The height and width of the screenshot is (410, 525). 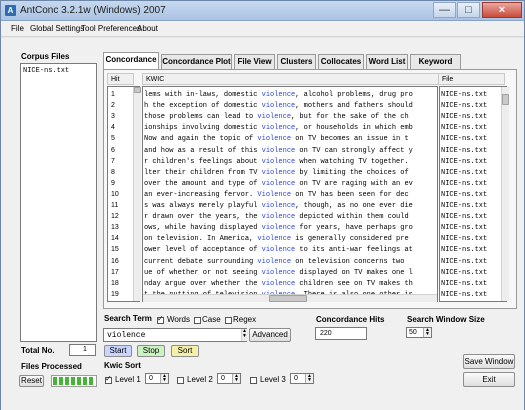 What do you see at coordinates (229, 378) in the screenshot?
I see `sort-level-2-spinner: 0 ▲ ▼` at bounding box center [229, 378].